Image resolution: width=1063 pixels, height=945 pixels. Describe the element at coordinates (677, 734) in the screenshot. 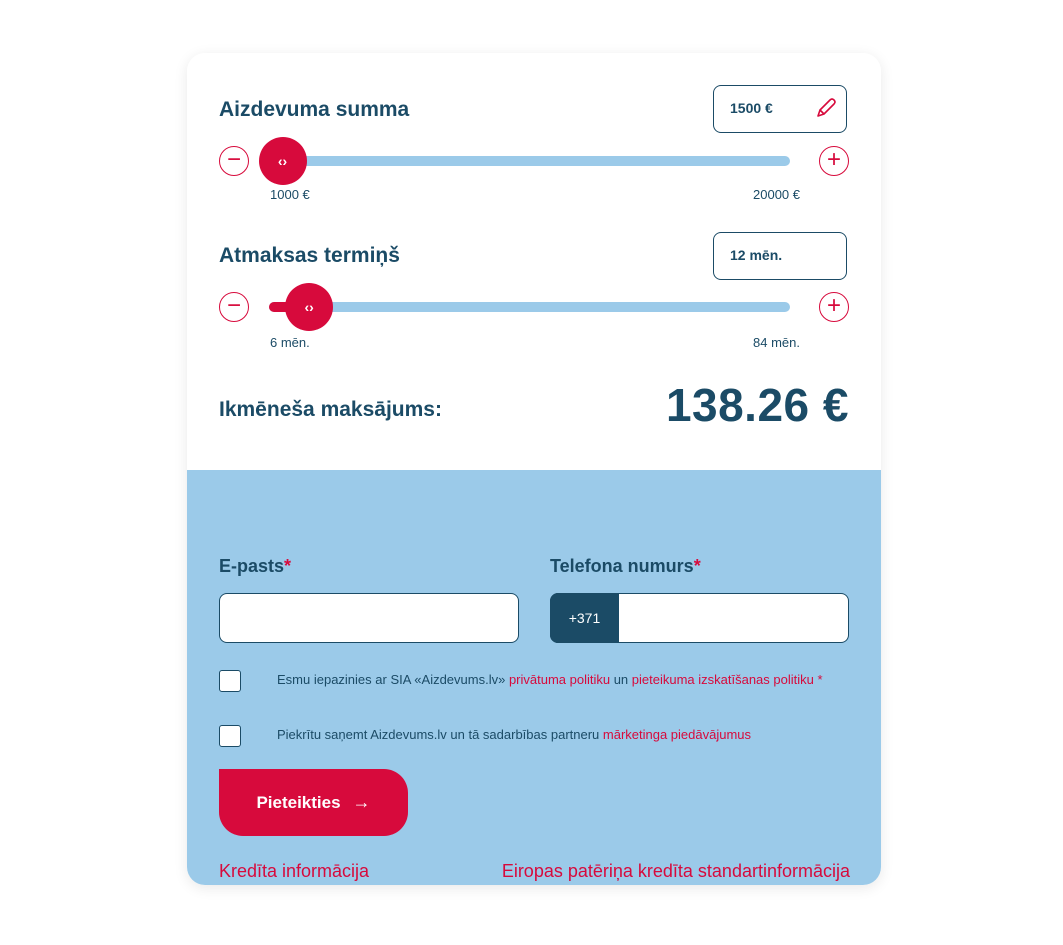

I see `marketing-offers-link: mārketinga piedāvājumus` at that location.